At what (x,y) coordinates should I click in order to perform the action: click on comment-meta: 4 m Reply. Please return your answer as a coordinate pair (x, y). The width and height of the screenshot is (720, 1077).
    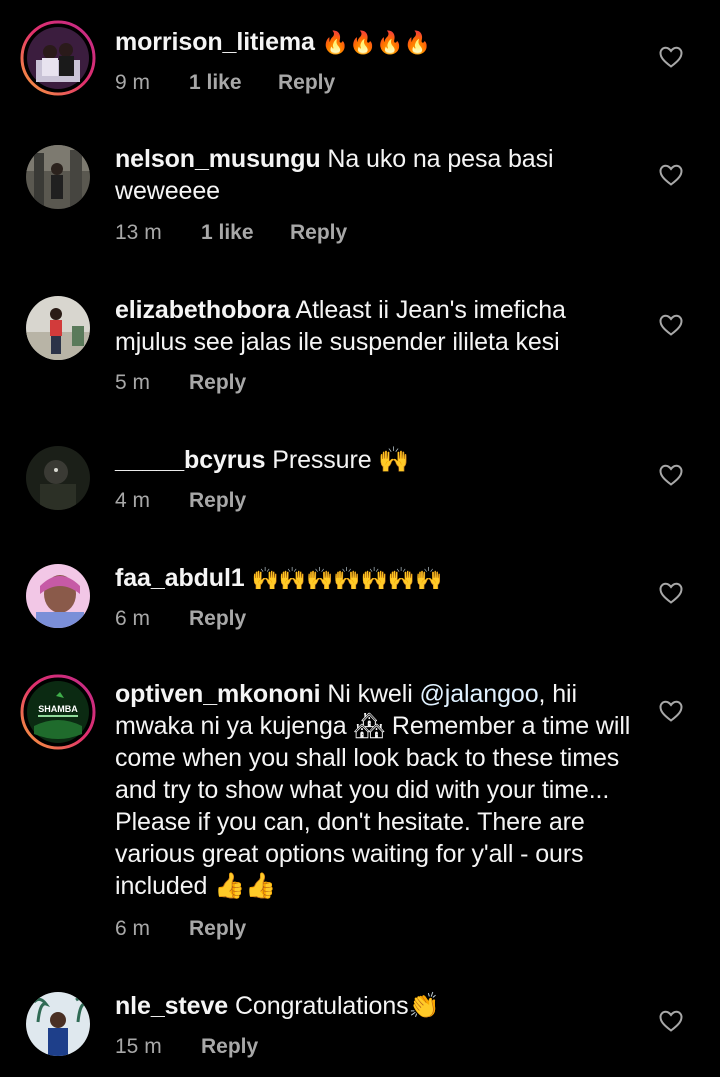
    Looking at the image, I should click on (180, 501).